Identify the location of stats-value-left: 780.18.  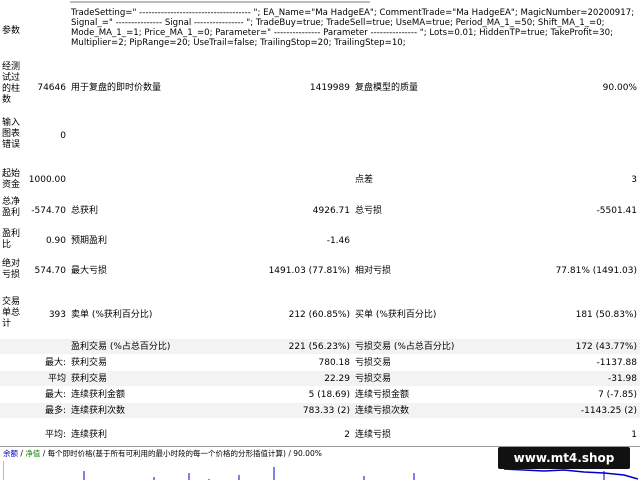
(334, 363).